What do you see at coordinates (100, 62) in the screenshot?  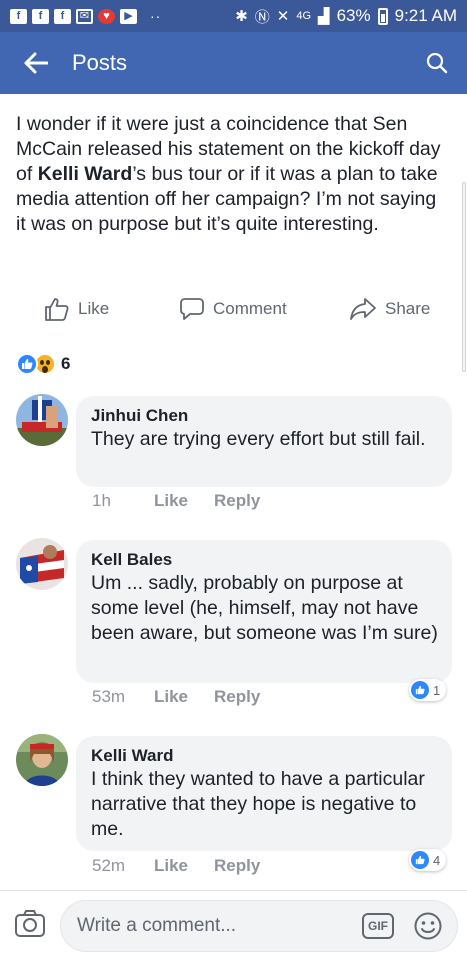 I see `page-title: Posts` at bounding box center [100, 62].